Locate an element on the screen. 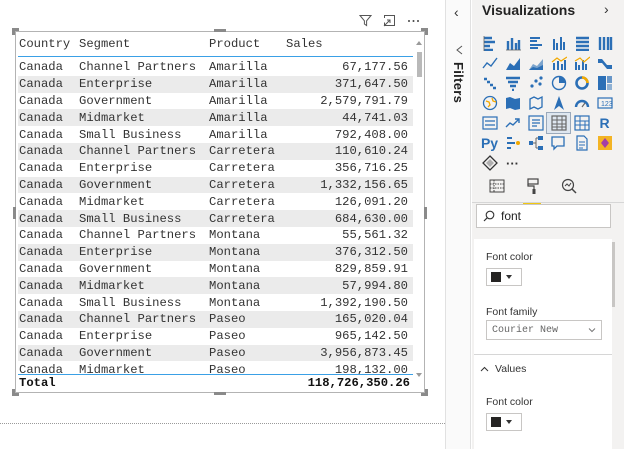 The image size is (624, 449). arcgis-icon is located at coordinates (558, 103).